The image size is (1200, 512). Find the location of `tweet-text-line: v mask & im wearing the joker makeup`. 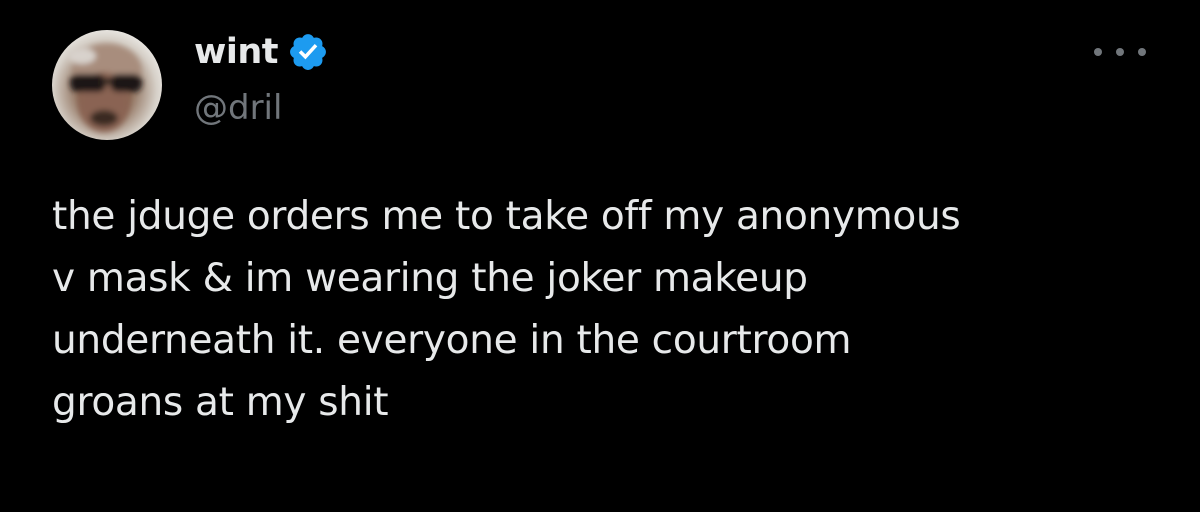

tweet-text-line: v mask & im wearing the joker makeup is located at coordinates (430, 278).